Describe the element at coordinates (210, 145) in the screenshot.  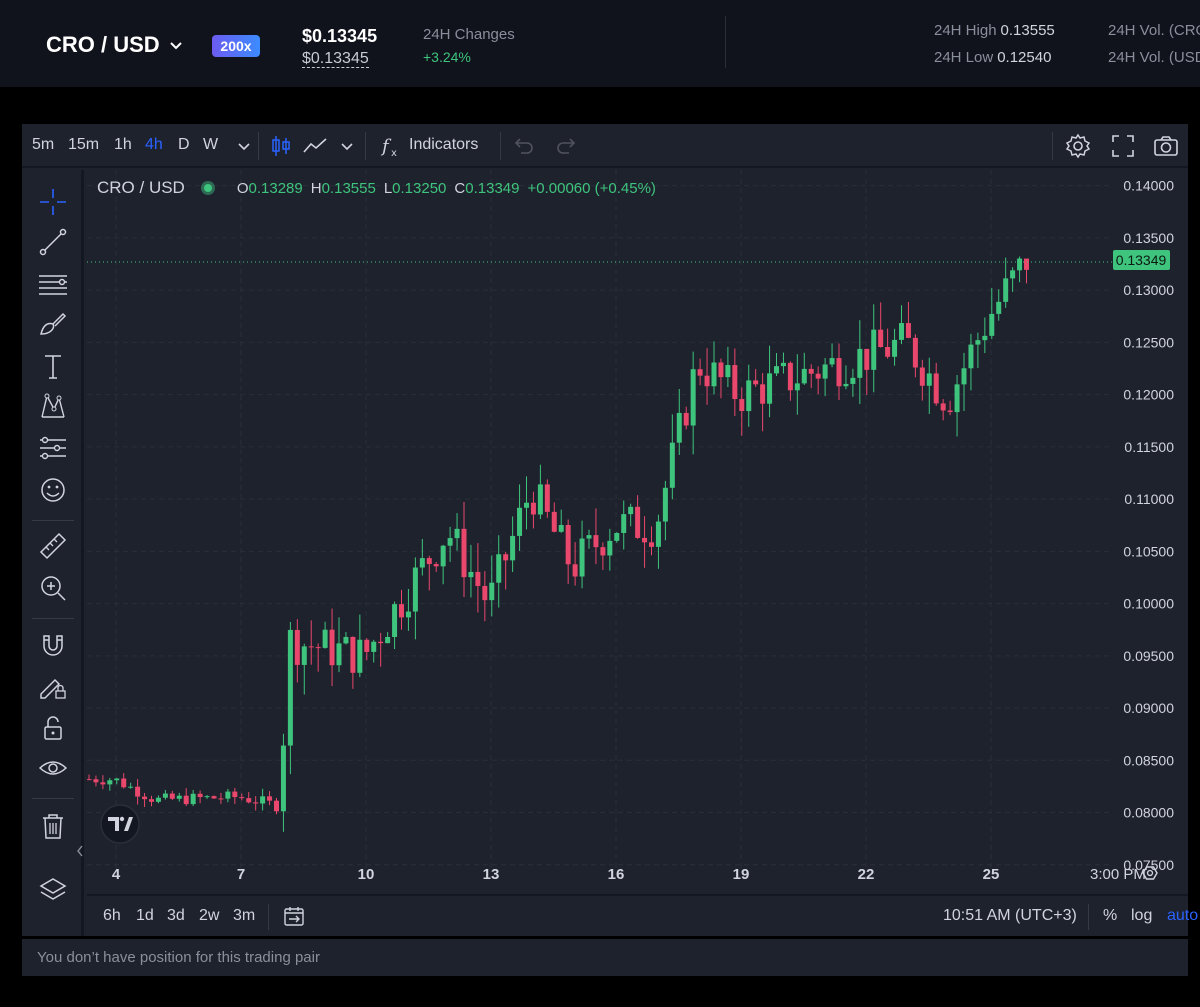
I see `interval-w: W` at that location.